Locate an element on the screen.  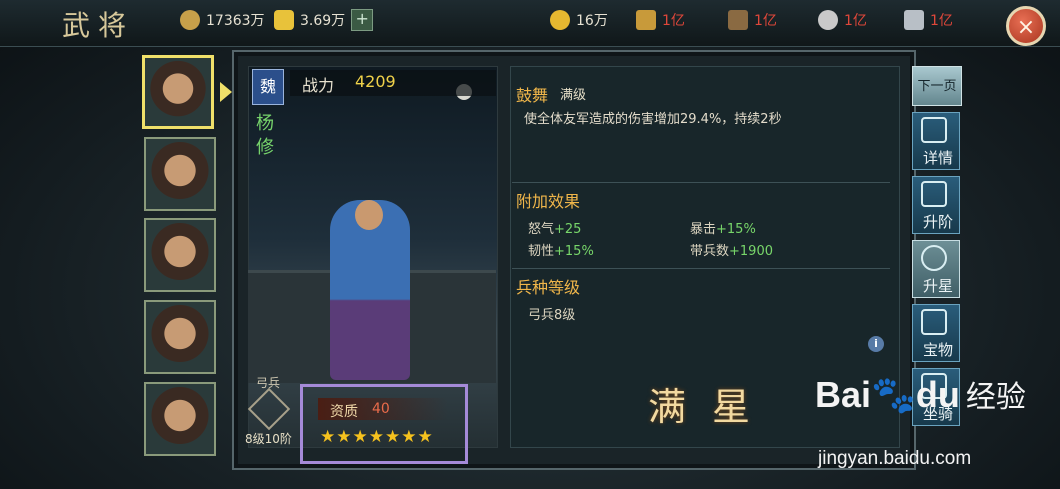
hero-name: 杨修 is located at coordinates (265, 135).